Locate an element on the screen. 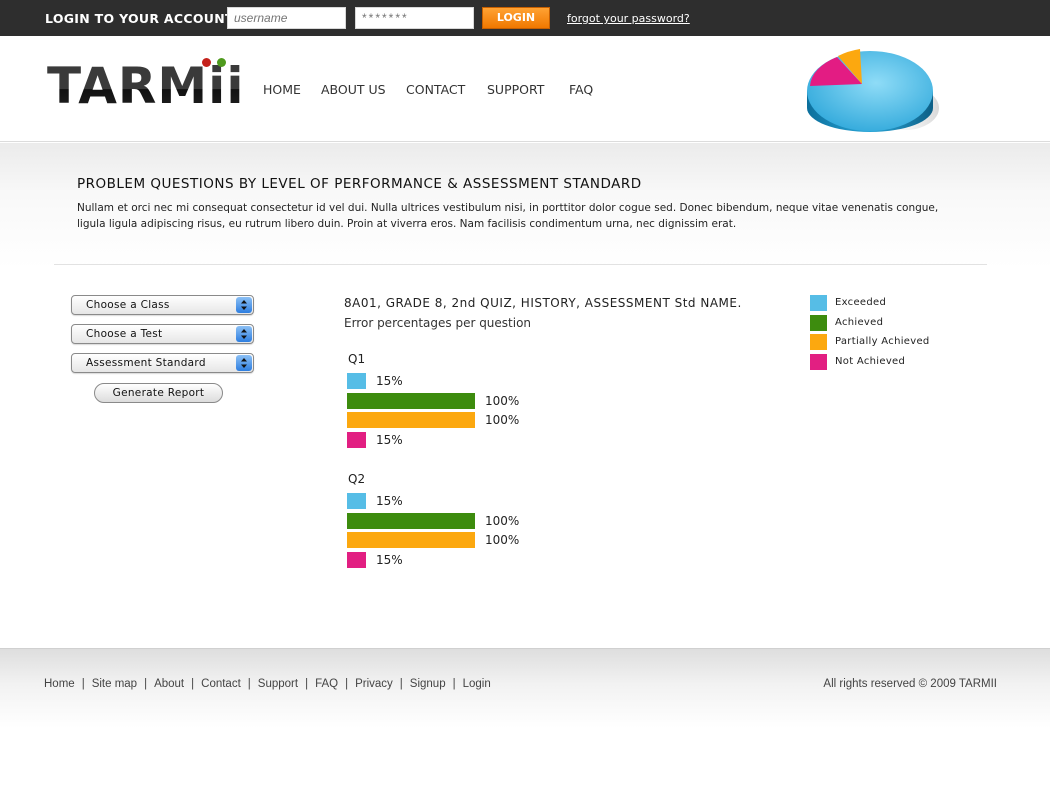 This screenshot has width=1050, height=805. footer-link-signup: Signup is located at coordinates (428, 684).